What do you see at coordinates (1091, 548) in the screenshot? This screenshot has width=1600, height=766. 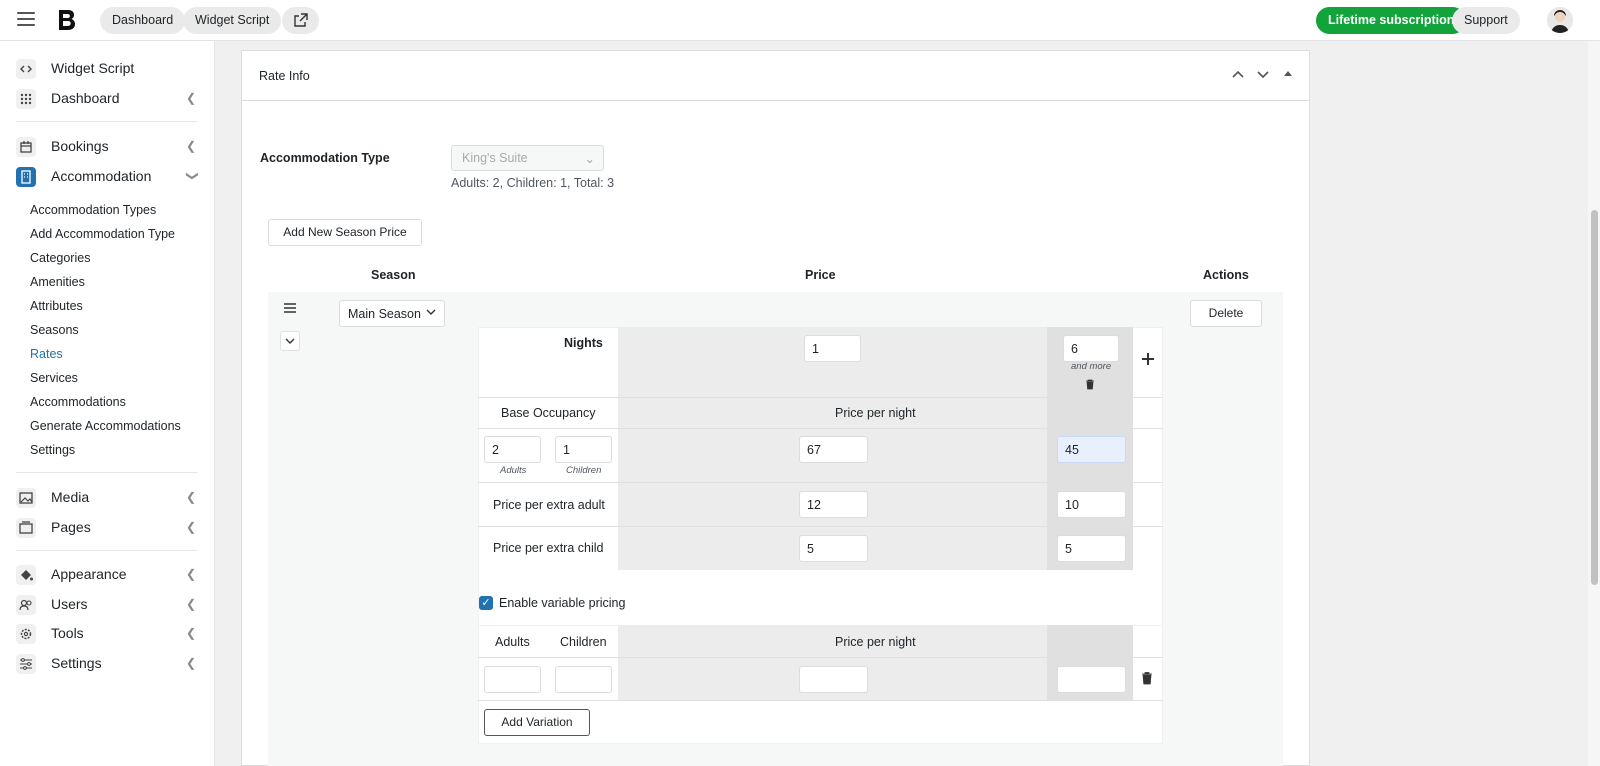 I see `extra-child-input-2: 5` at bounding box center [1091, 548].